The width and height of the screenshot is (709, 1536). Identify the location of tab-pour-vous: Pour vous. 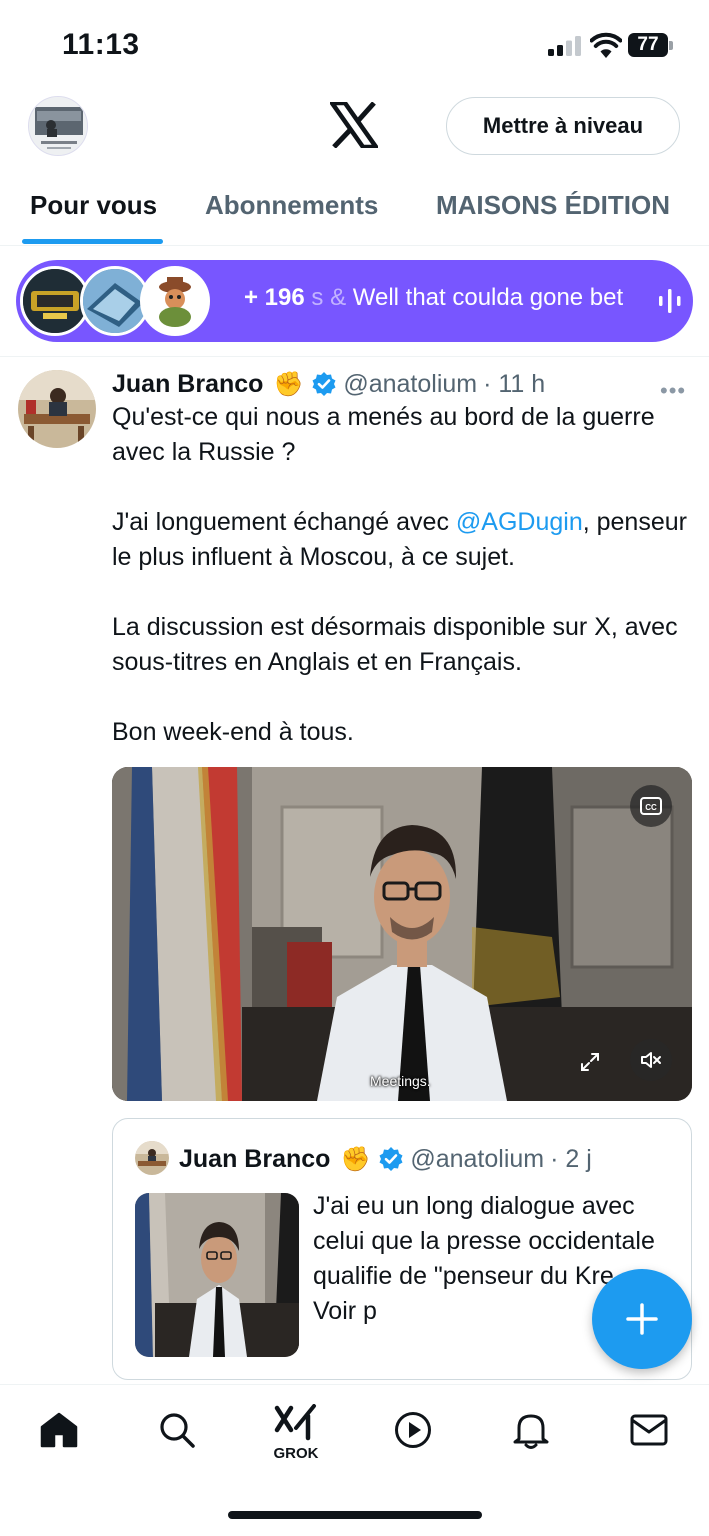
(93, 205).